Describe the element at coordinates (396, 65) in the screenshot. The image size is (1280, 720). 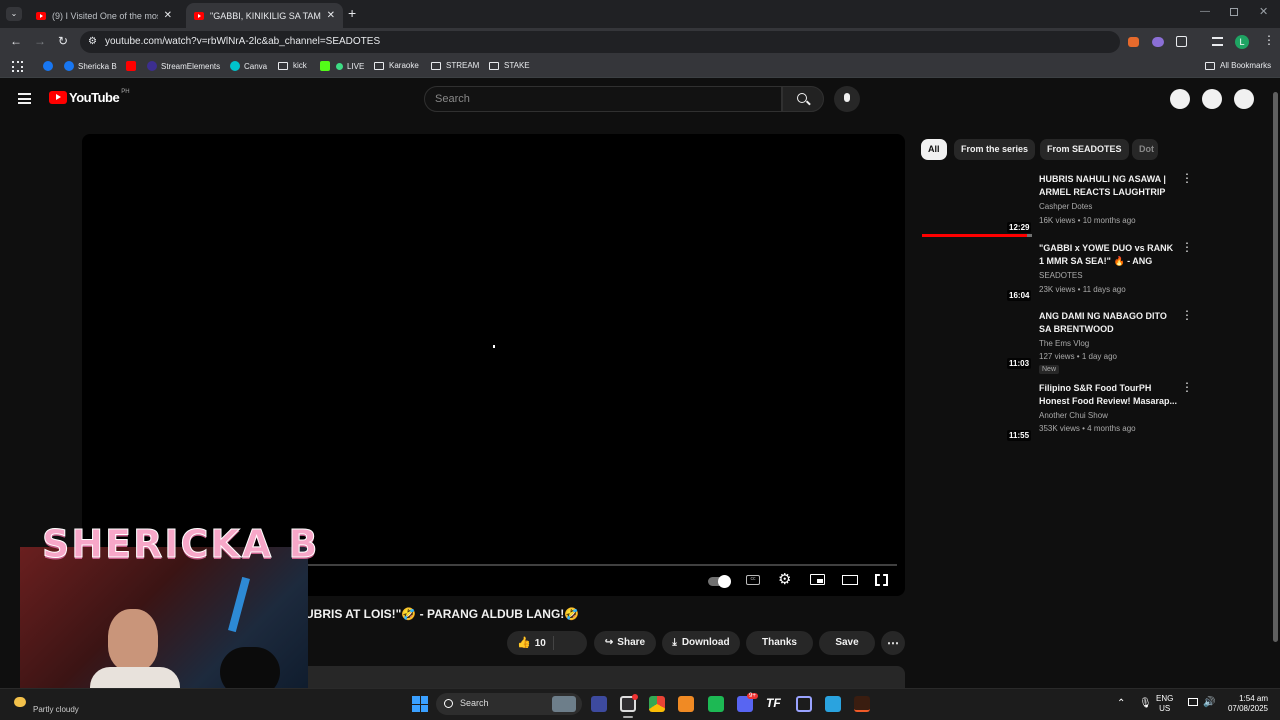
I see `bookmark-folder: Karaoke` at that location.